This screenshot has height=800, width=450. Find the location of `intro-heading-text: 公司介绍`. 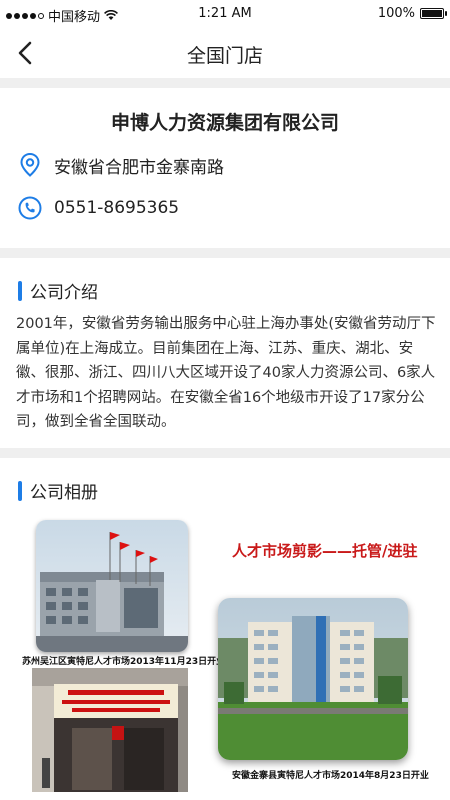

intro-heading-text: 公司介绍 is located at coordinates (64, 293).